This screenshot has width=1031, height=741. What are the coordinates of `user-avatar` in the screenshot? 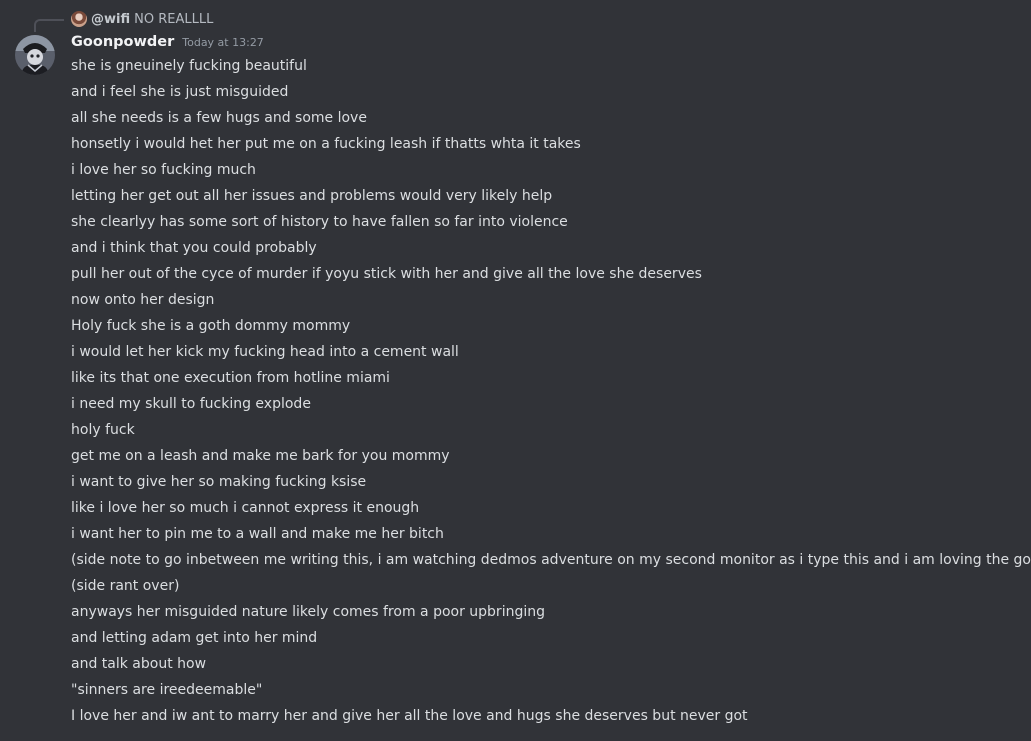 It's located at (35, 55).